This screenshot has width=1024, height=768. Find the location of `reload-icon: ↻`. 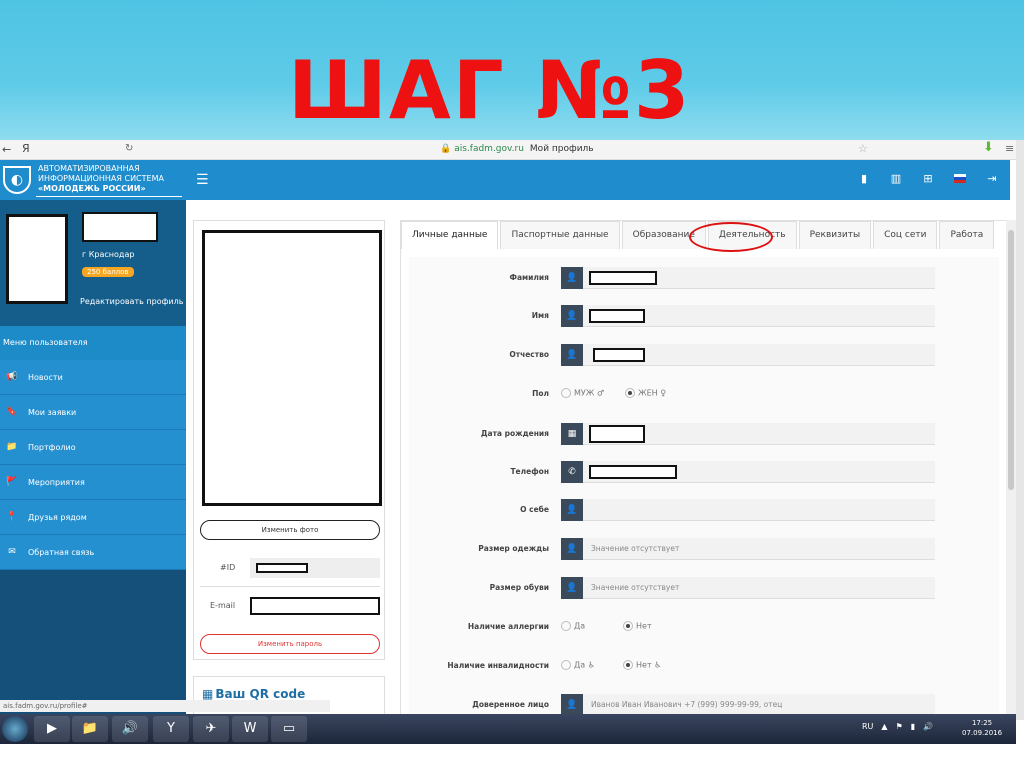

reload-icon: ↻ is located at coordinates (129, 148).